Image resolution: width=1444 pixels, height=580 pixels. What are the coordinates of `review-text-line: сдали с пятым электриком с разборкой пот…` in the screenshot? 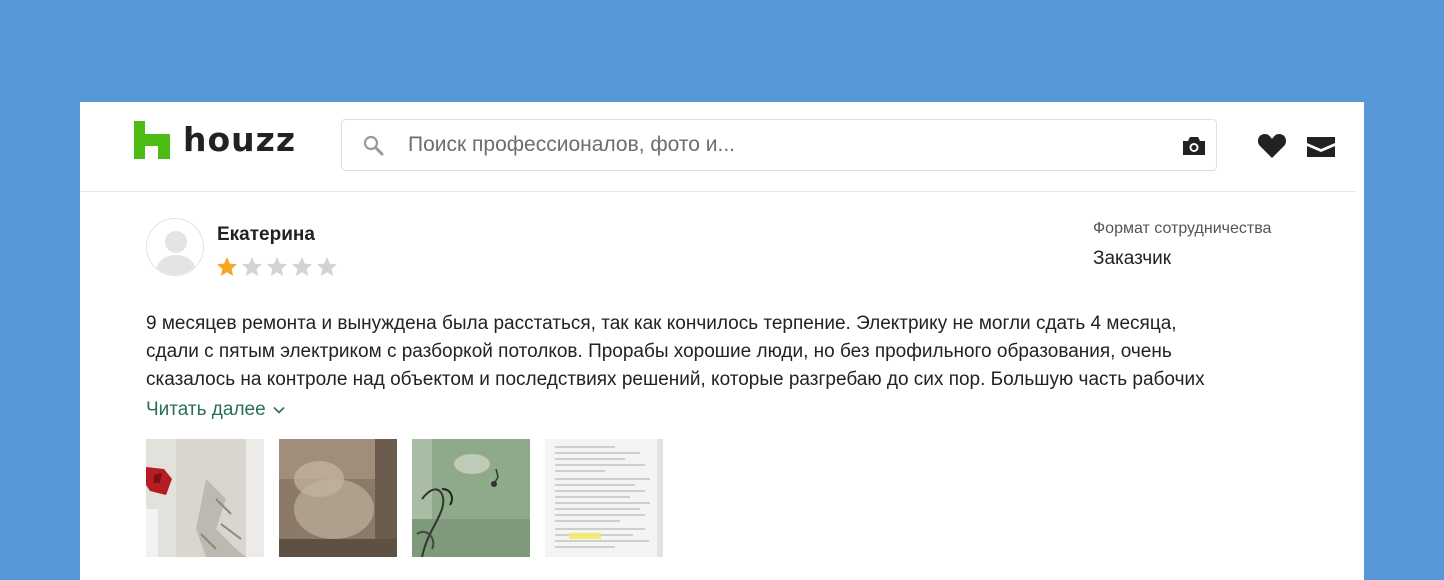 It's located at (659, 351).